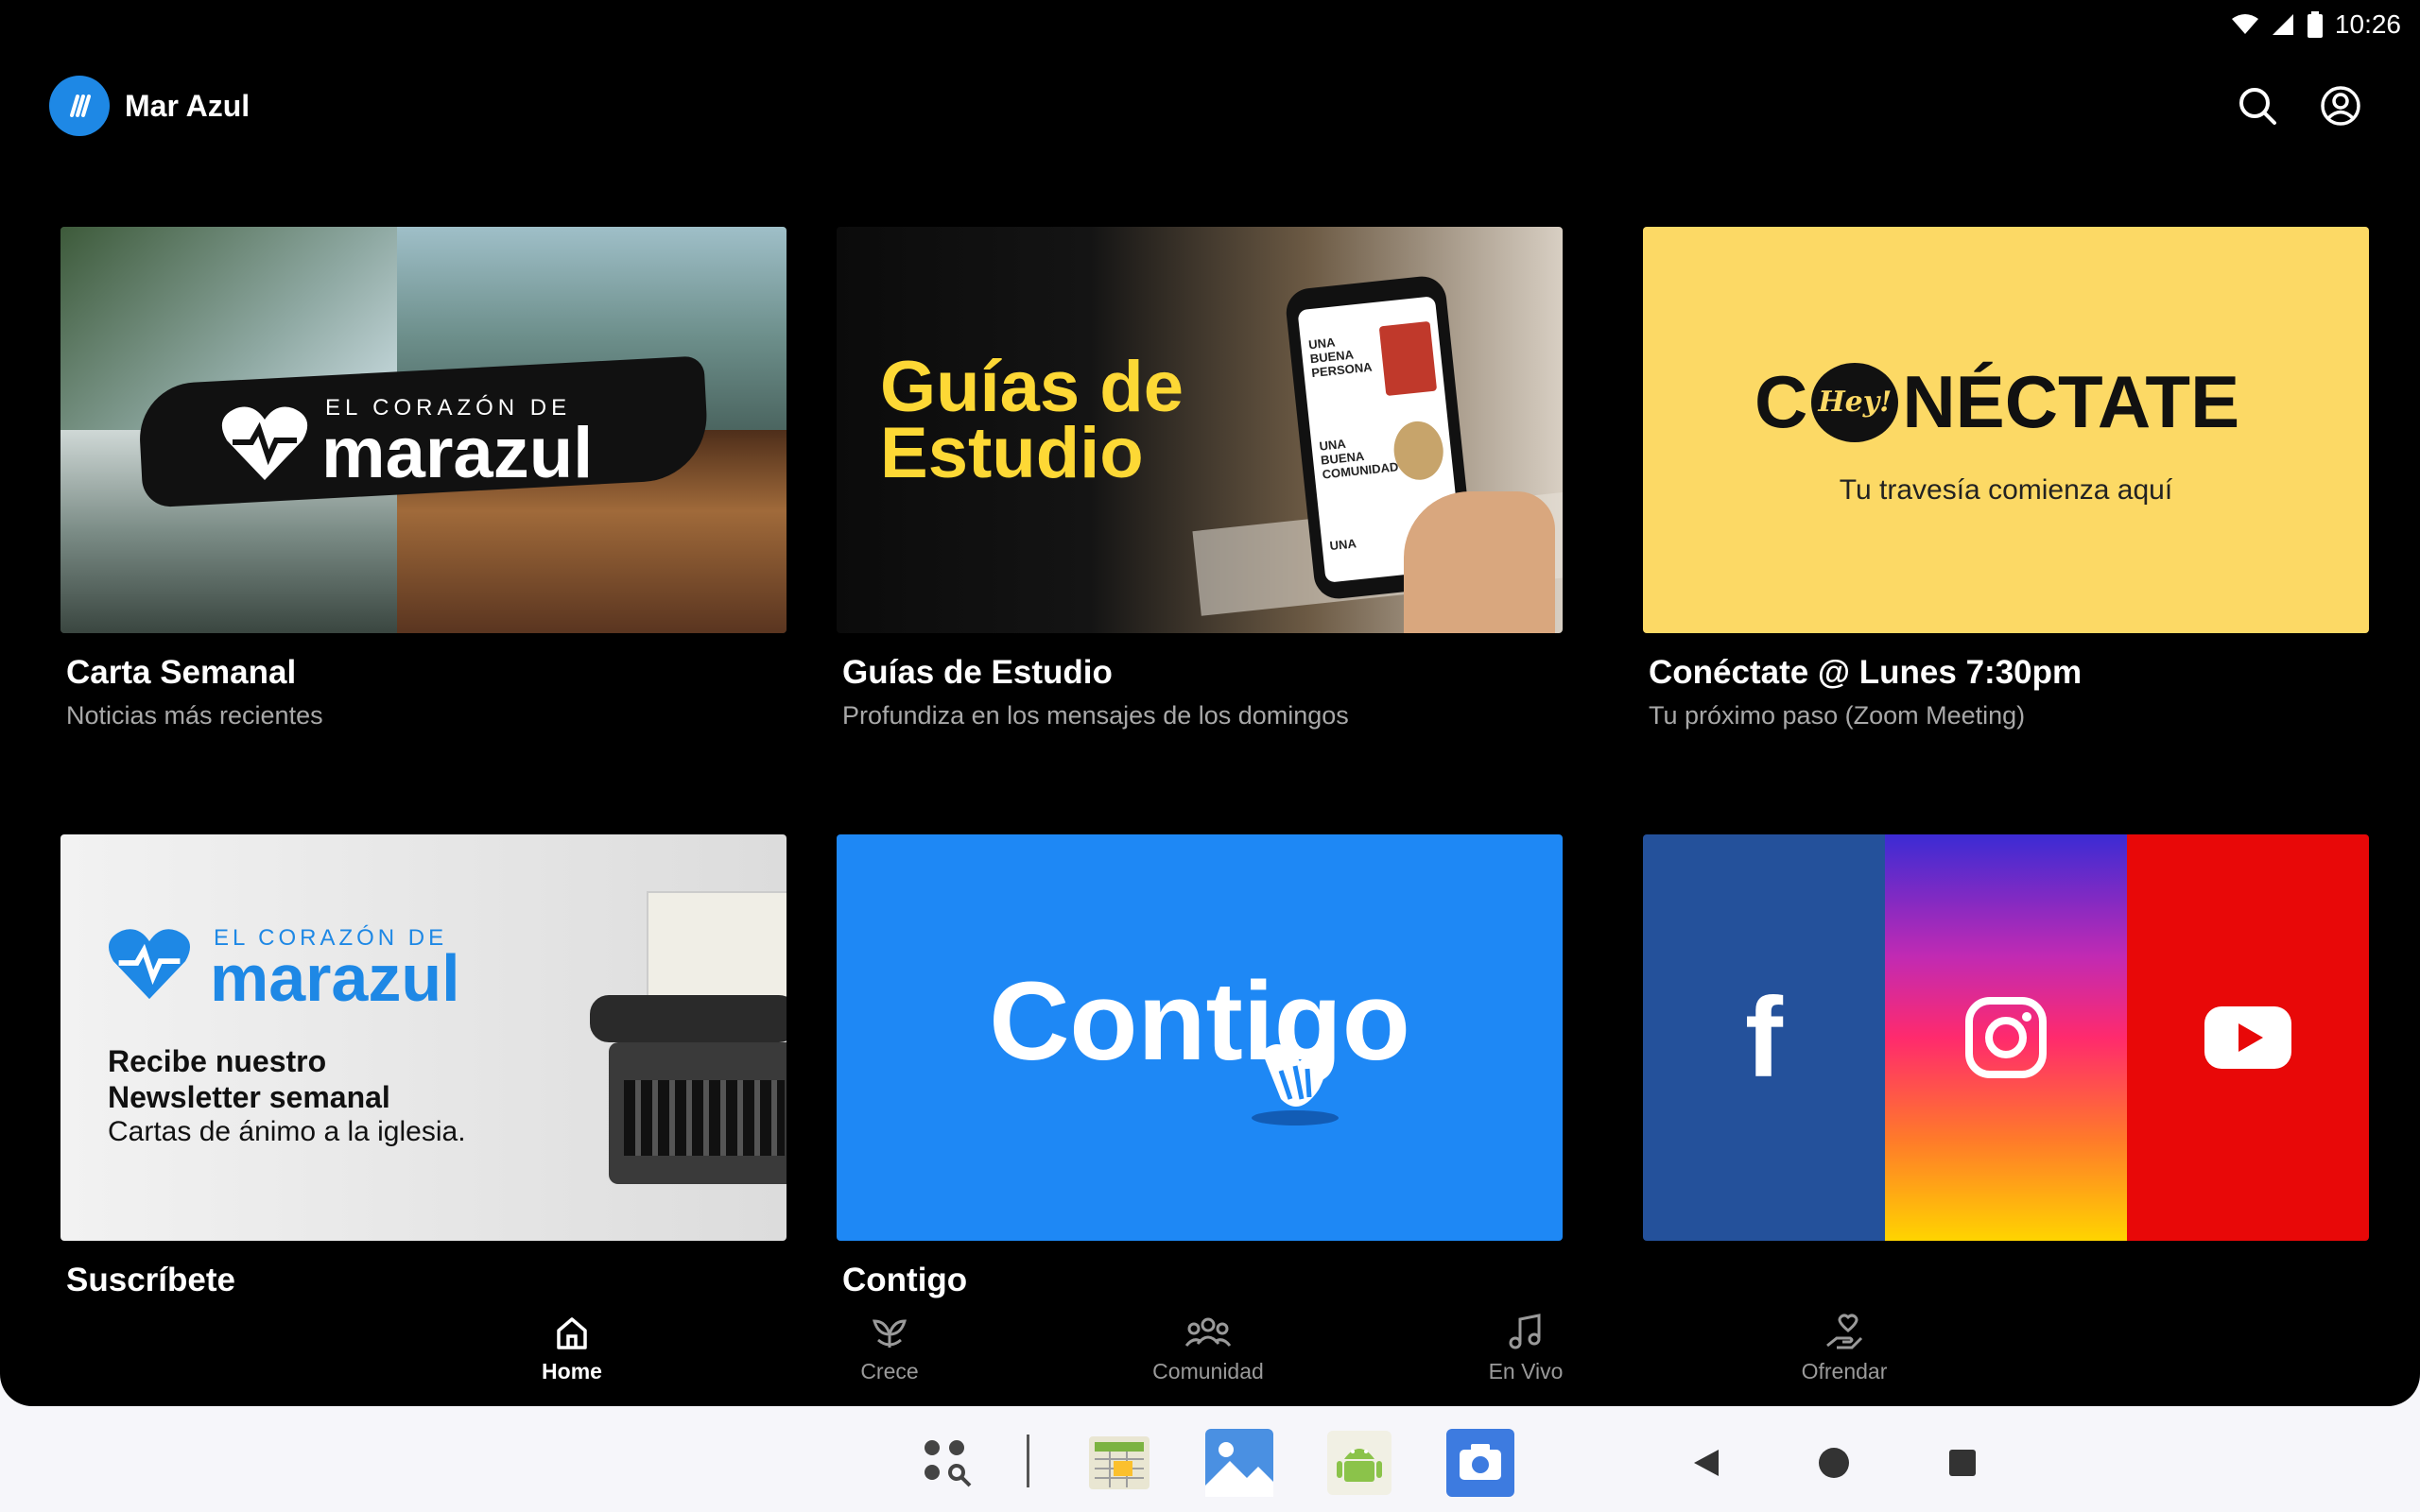 Image resolution: width=2420 pixels, height=1512 pixels. I want to click on card-title: Conéctate @ Lunes 7:30pm, so click(1866, 672).